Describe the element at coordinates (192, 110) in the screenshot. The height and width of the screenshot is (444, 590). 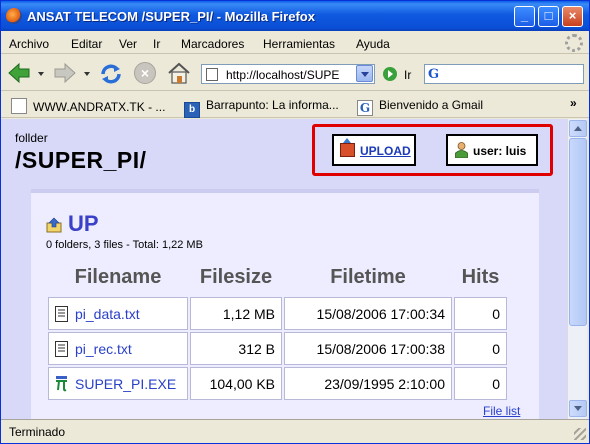
I see `barrapunto-icon: b` at that location.